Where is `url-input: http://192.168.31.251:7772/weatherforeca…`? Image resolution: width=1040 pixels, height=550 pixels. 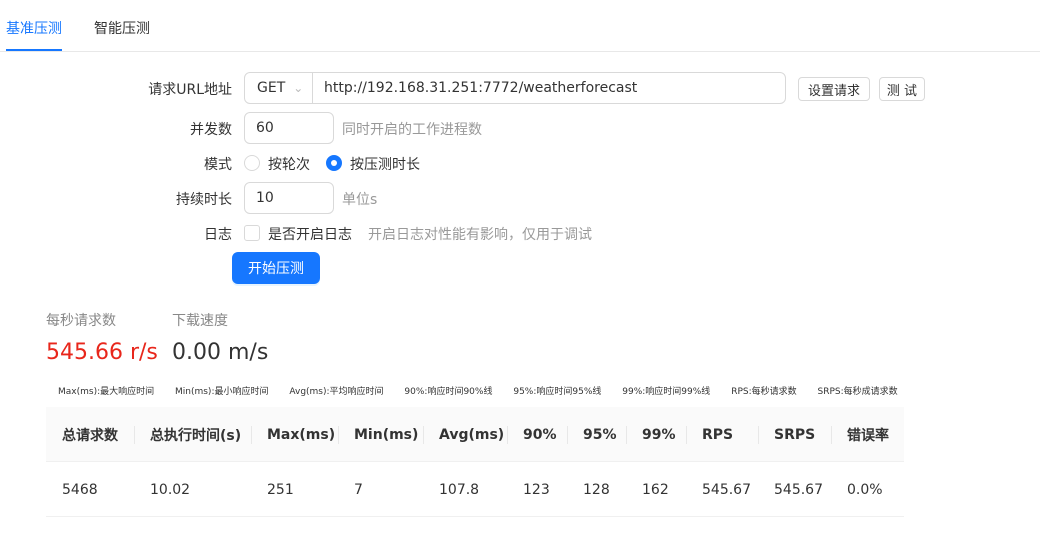
url-input: http://192.168.31.251:7772/weatherforeca… is located at coordinates (549, 88).